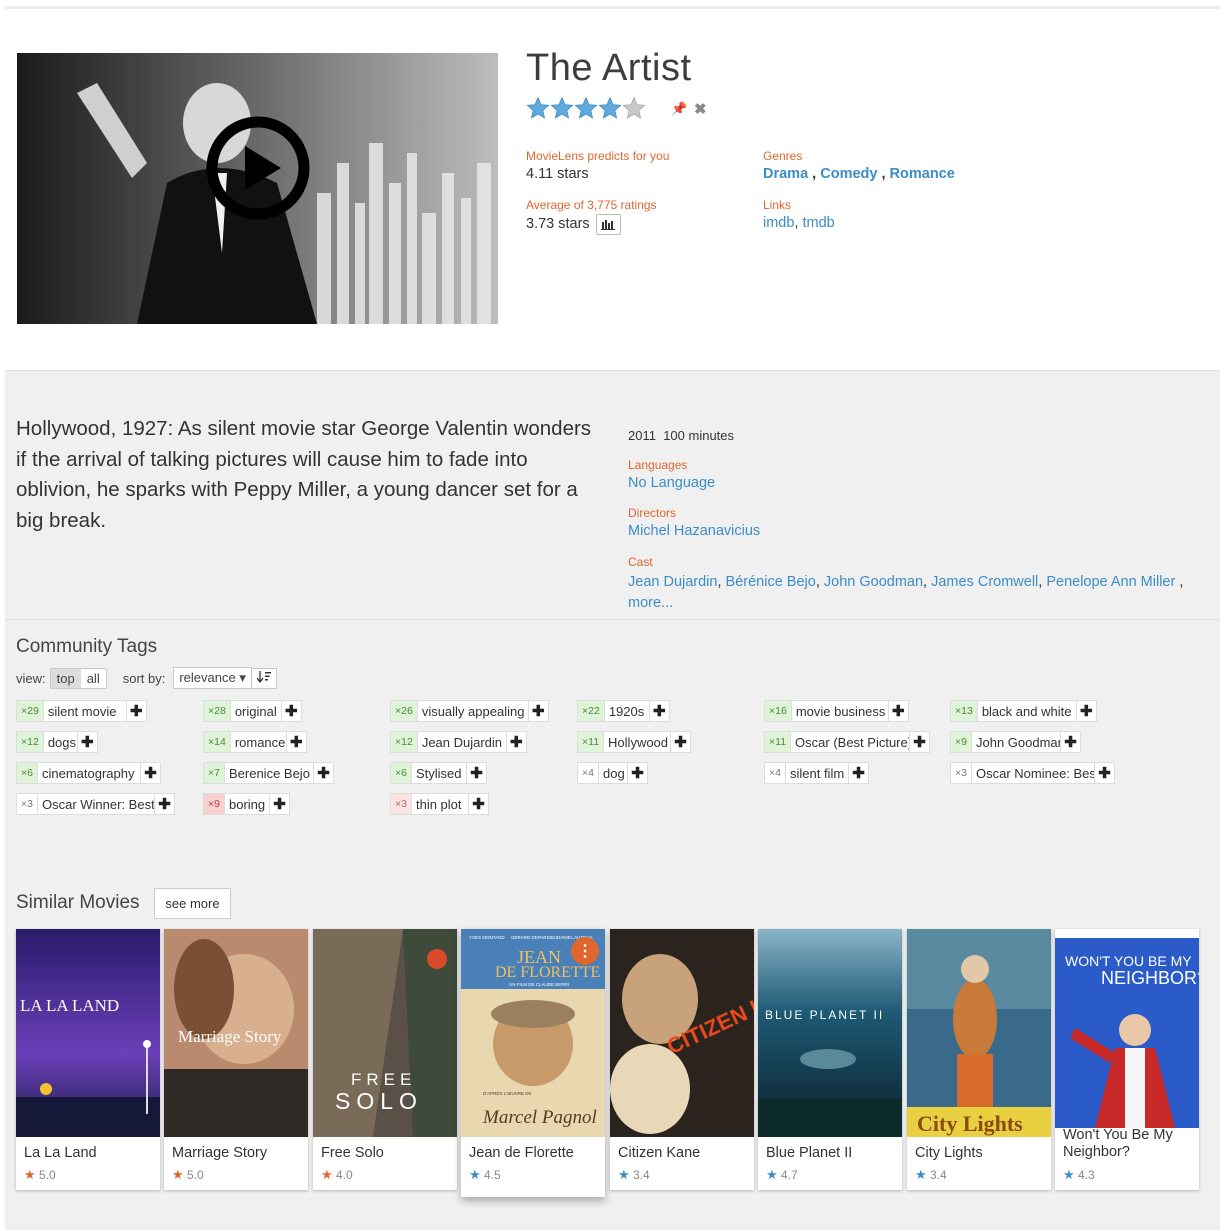 This screenshot has width=1225, height=1231. What do you see at coordinates (984, 582) in the screenshot?
I see `cast-link: James Cromwell` at bounding box center [984, 582].